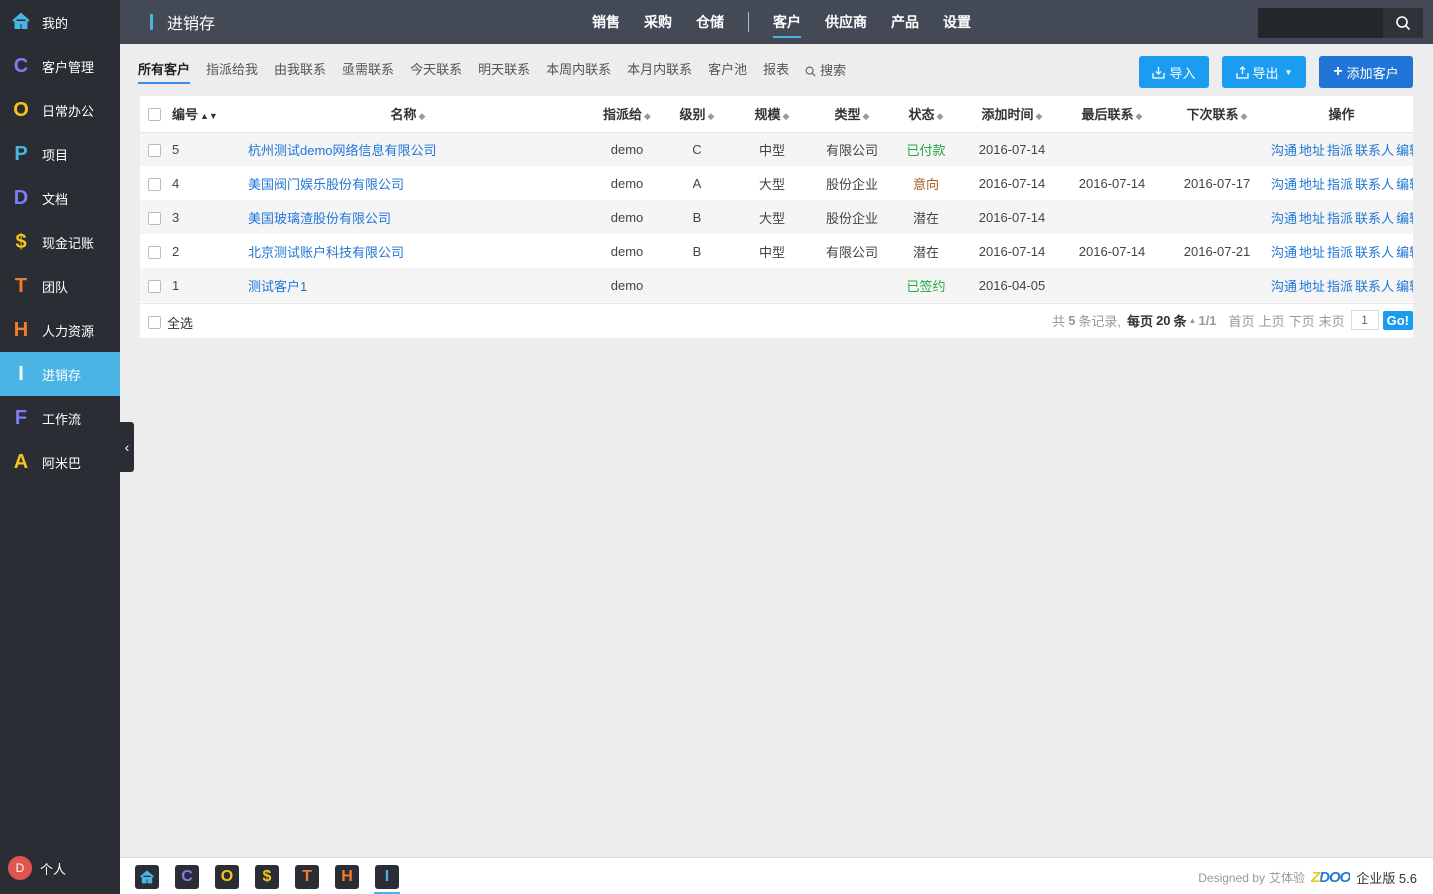 The width and height of the screenshot is (1433, 894). I want to click on customer-name-link: 杭州测试demo网络信息有限公司, so click(342, 150).